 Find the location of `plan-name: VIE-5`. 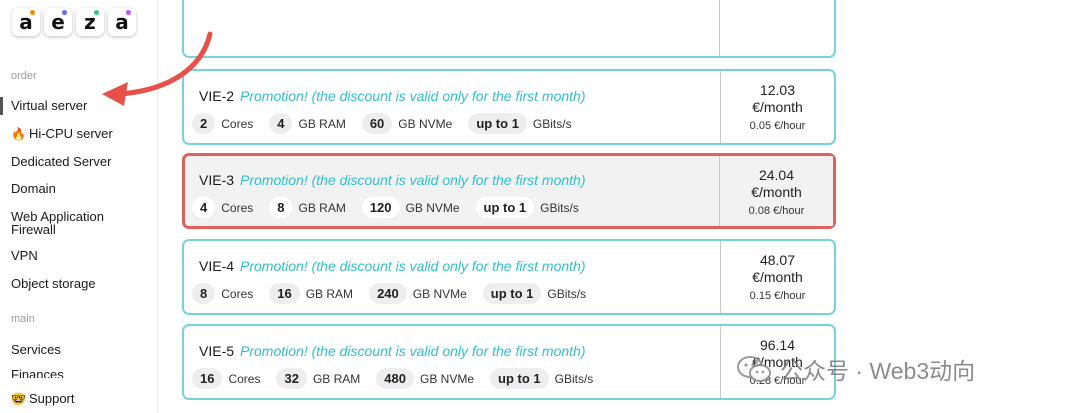

plan-name: VIE-5 is located at coordinates (217, 351).